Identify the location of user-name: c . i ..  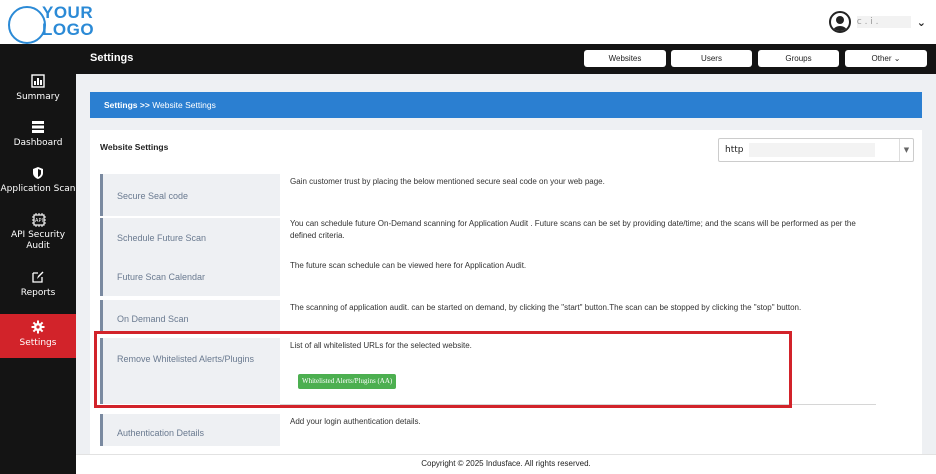
(883, 22).